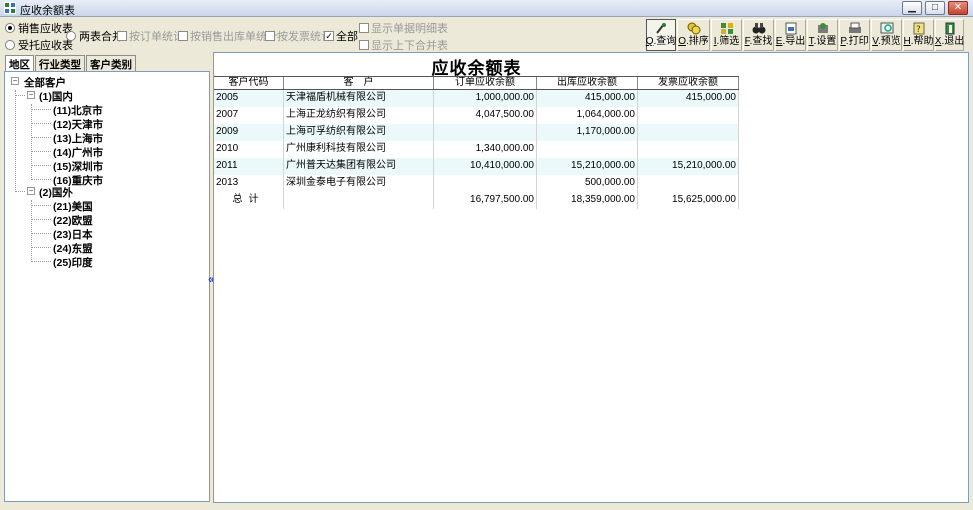 The image size is (973, 510). What do you see at coordinates (403, 28) in the screenshot?
I see `check-show-detail: 显示单据明细表` at bounding box center [403, 28].